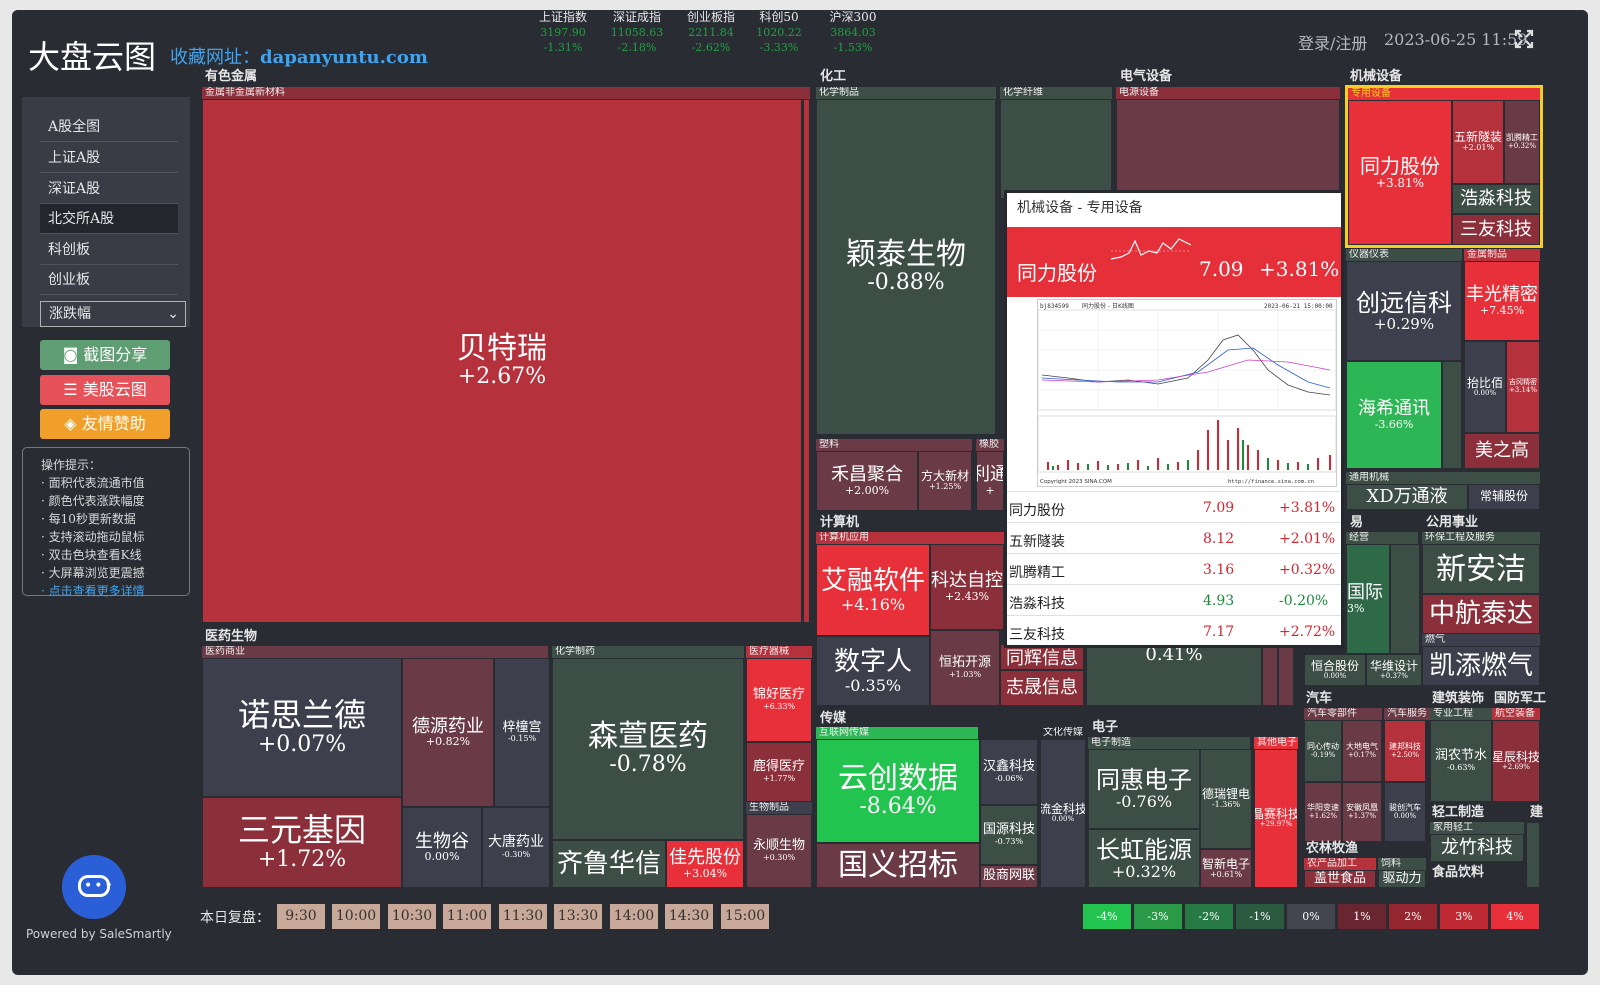 The width and height of the screenshot is (1600, 985). What do you see at coordinates (1394, 415) in the screenshot?
I see `stock-tile: 海希通讯 -3.66%` at bounding box center [1394, 415].